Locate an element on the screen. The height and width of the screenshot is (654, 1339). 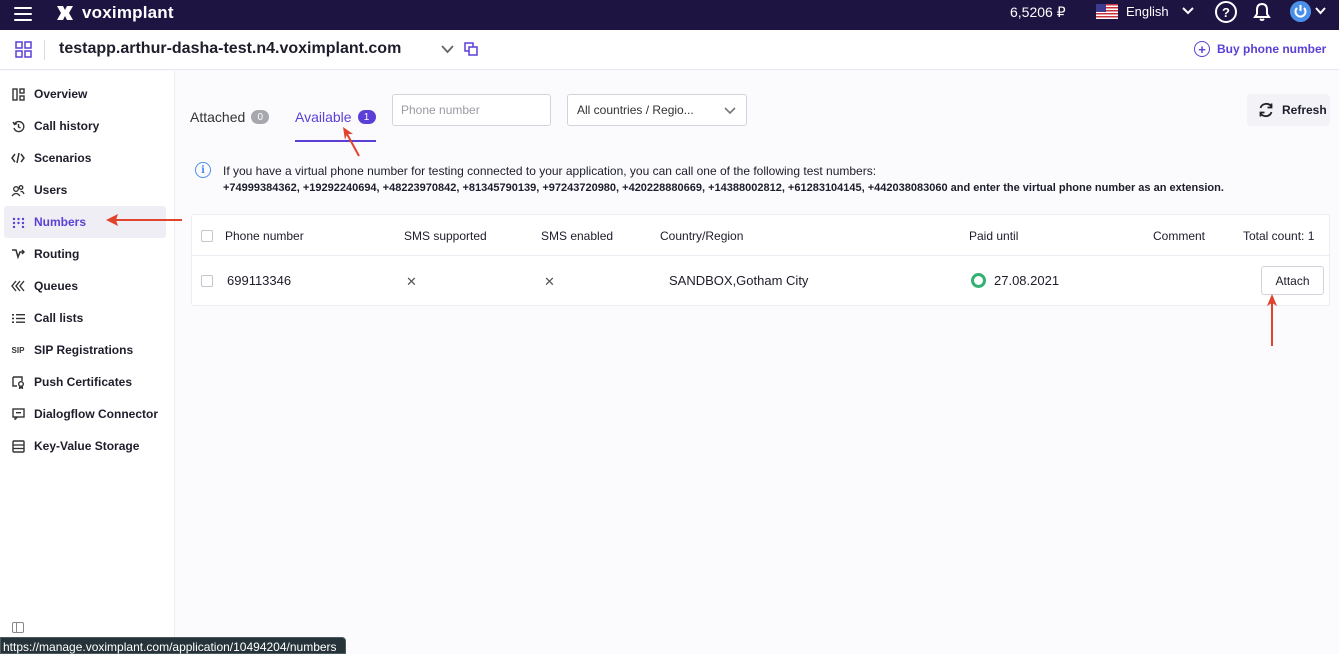
plus-icon: + is located at coordinates (1202, 49).